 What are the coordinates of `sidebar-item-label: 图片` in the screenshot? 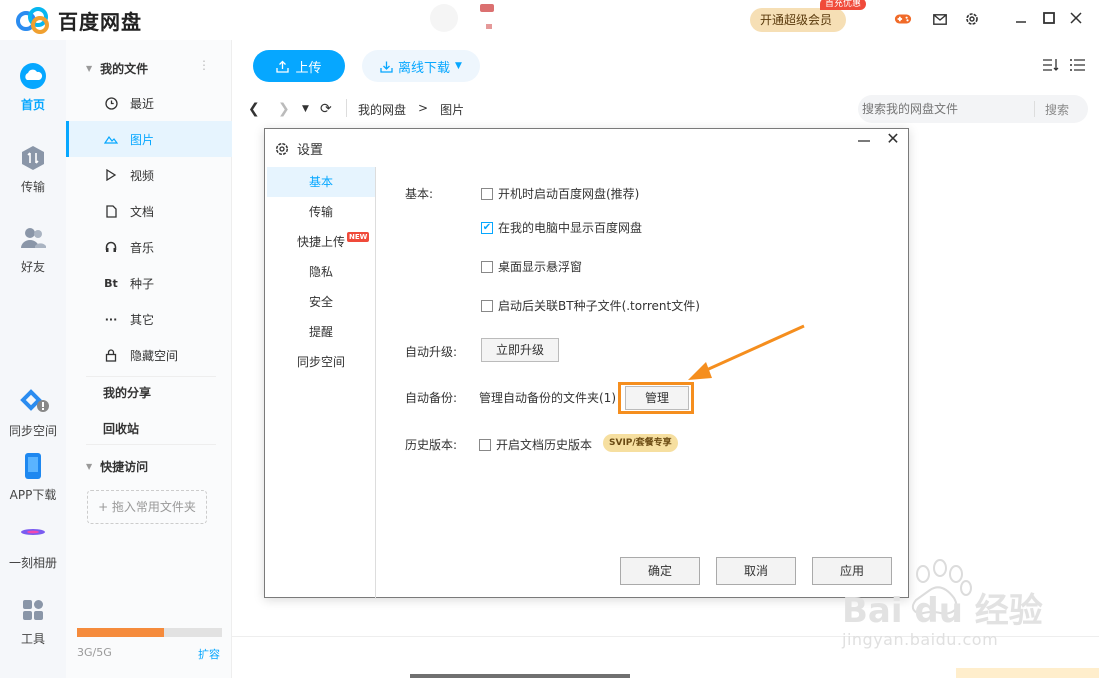 It's located at (142, 139).